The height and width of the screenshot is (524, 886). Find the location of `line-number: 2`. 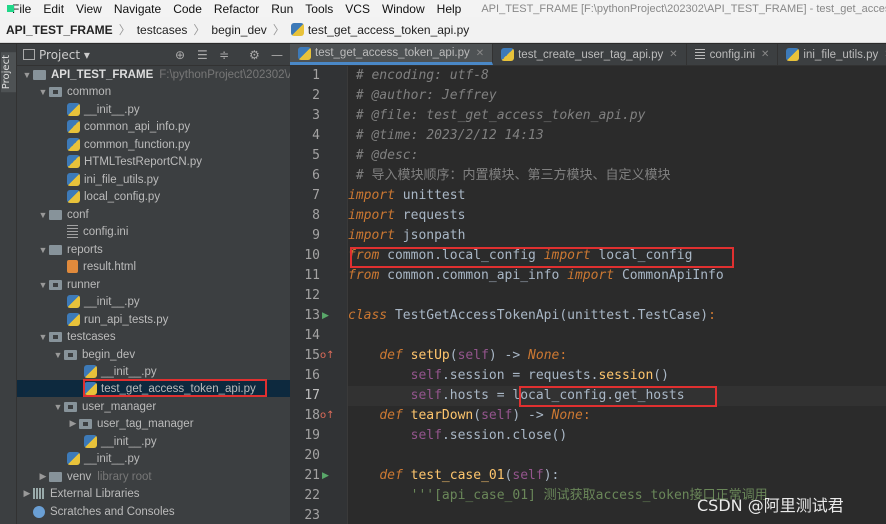

line-number: 2 is located at coordinates (316, 95).